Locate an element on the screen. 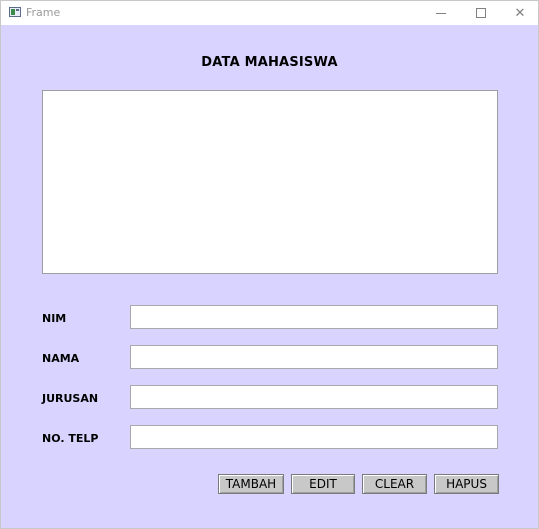 This screenshot has height=529, width=539. title-bar: Frame ✕ is located at coordinates (269, 13).